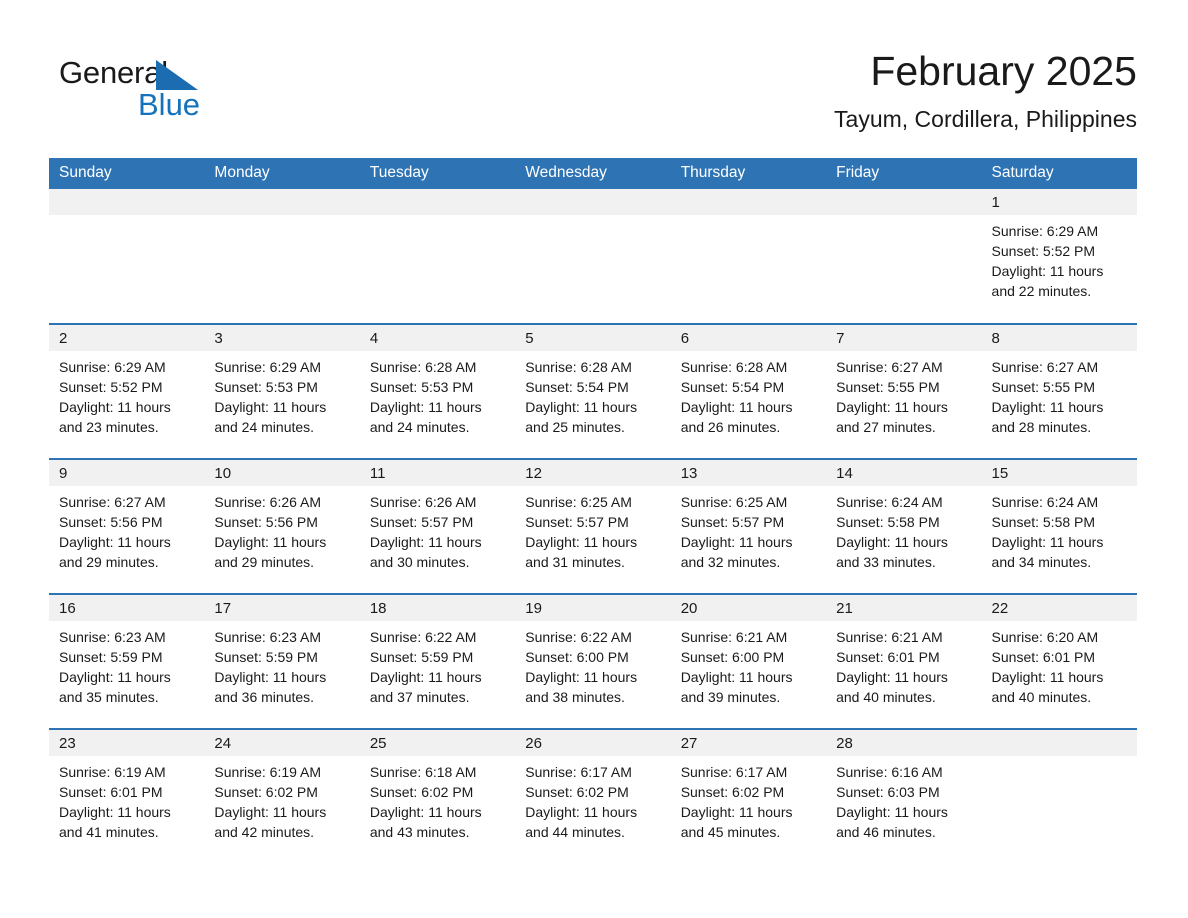 The image size is (1188, 918). Describe the element at coordinates (1047, 281) in the screenshot. I see `daylight-text: Daylight: 11 hours and 22 minutes.` at that location.